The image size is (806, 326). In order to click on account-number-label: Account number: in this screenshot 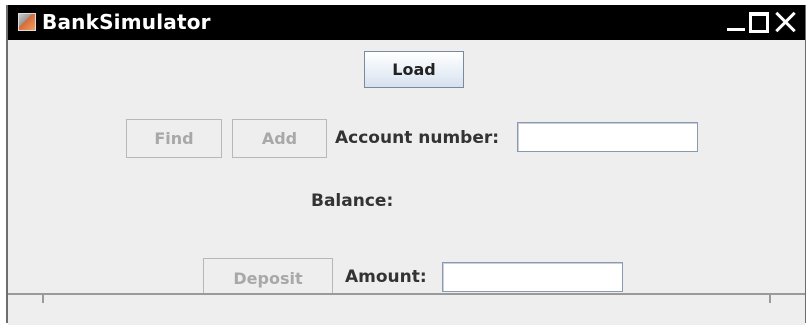, I will do `click(417, 138)`.